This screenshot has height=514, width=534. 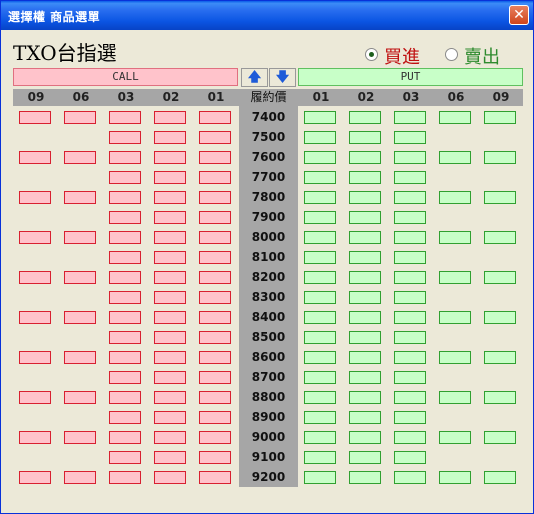 I want to click on scroll-up-button: 🡅, so click(x=254, y=77).